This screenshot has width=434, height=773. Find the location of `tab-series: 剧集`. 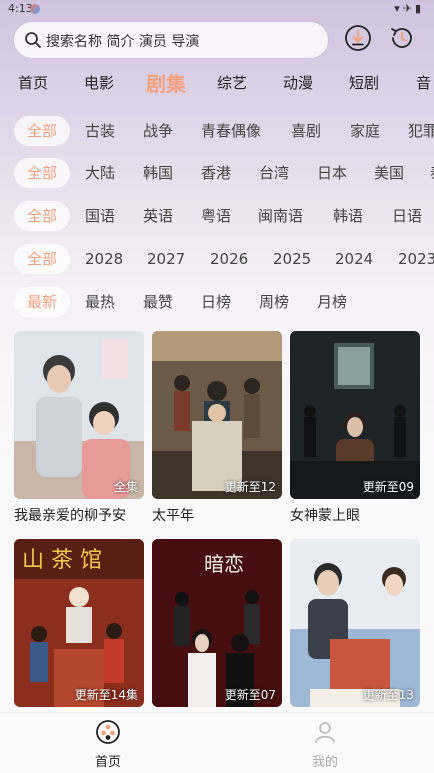

tab-series: 剧集 is located at coordinates (166, 82).